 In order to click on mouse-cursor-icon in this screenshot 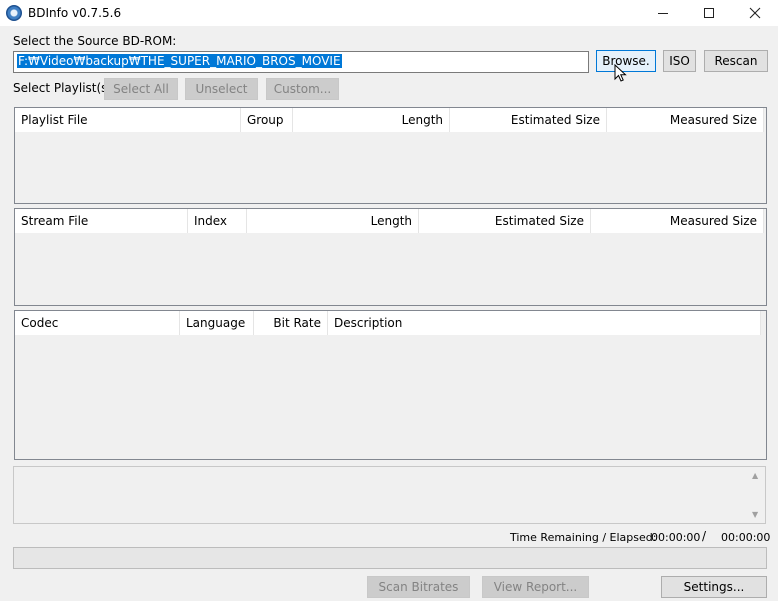, I will do `click(620, 73)`.